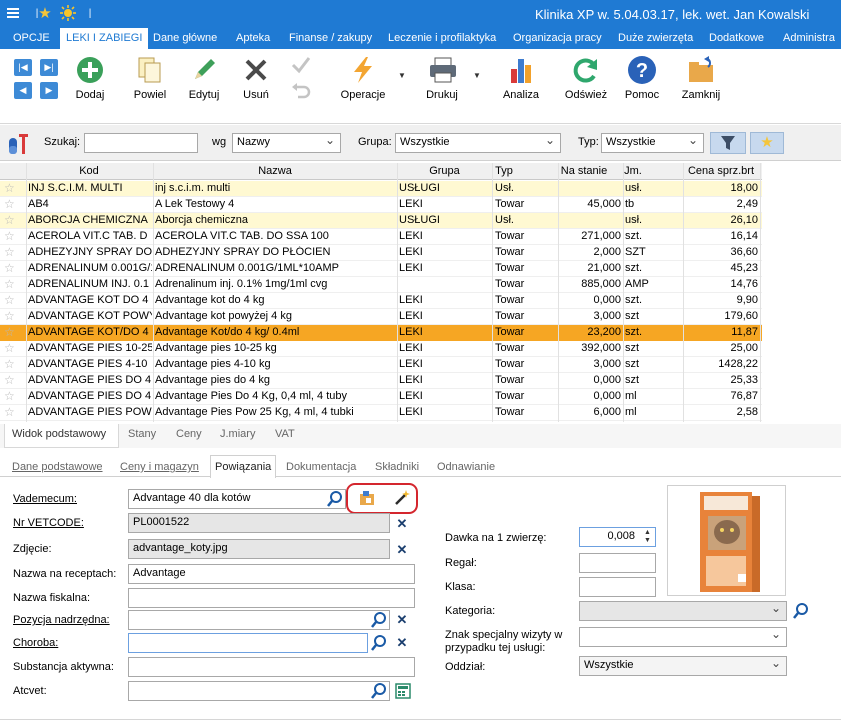  I want to click on column-header-grupa: Grupa, so click(444, 171).